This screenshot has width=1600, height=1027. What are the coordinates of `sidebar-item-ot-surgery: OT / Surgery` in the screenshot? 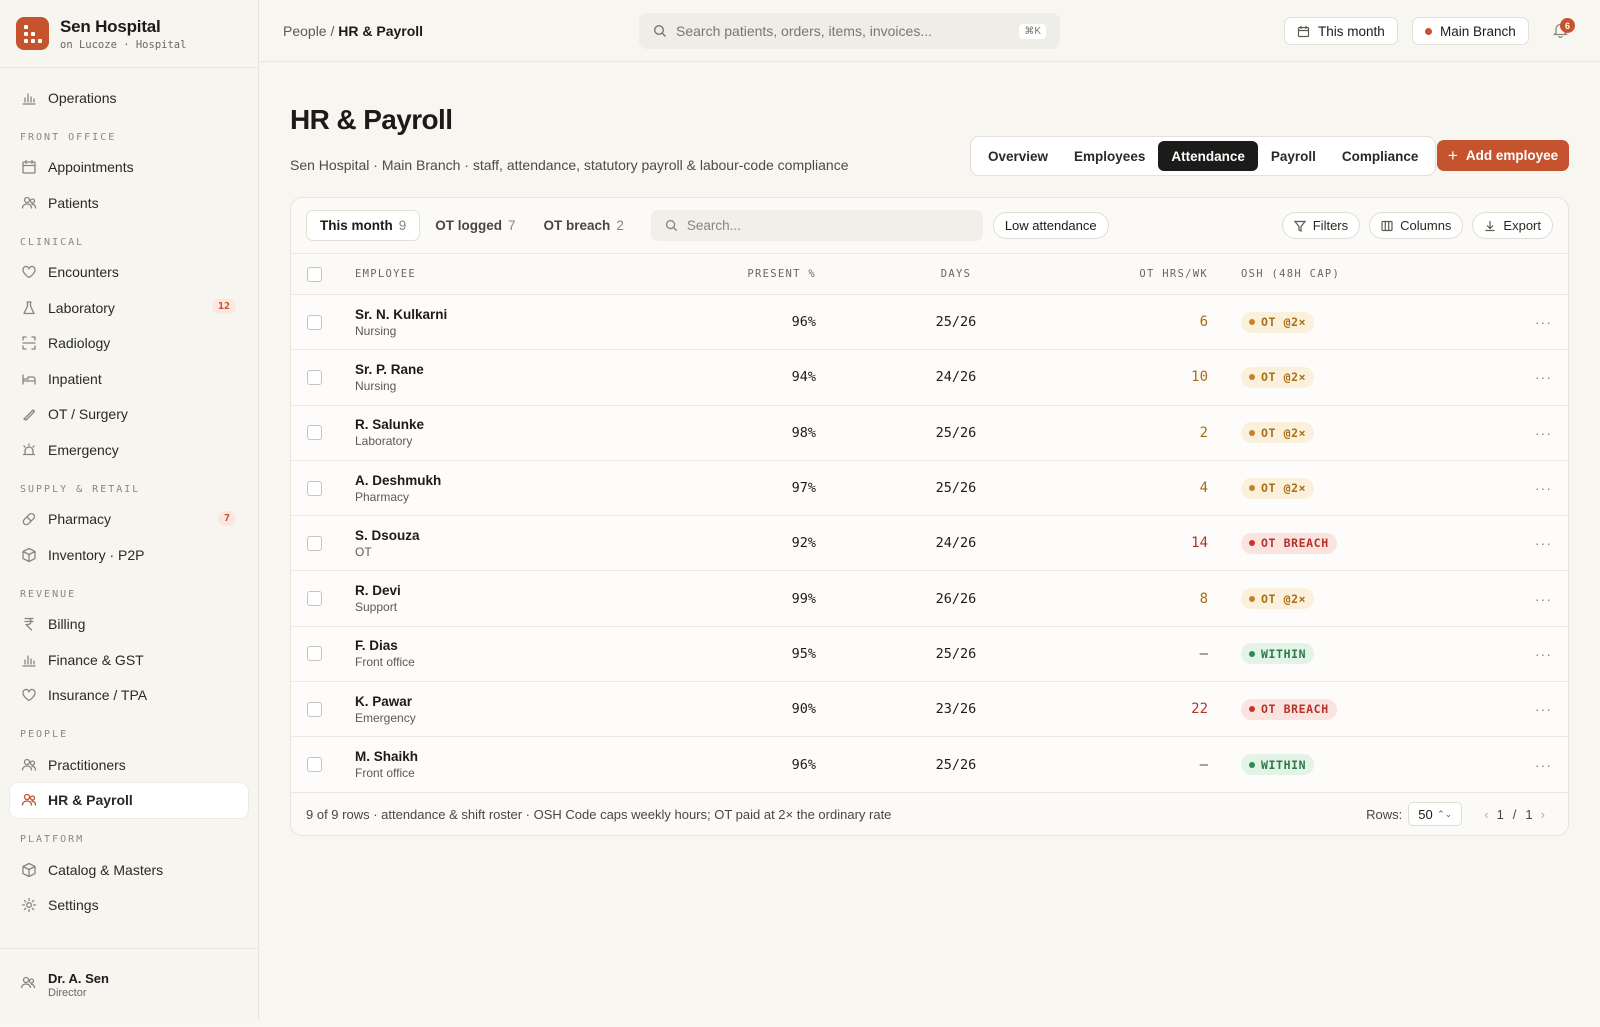 It's located at (129, 415).